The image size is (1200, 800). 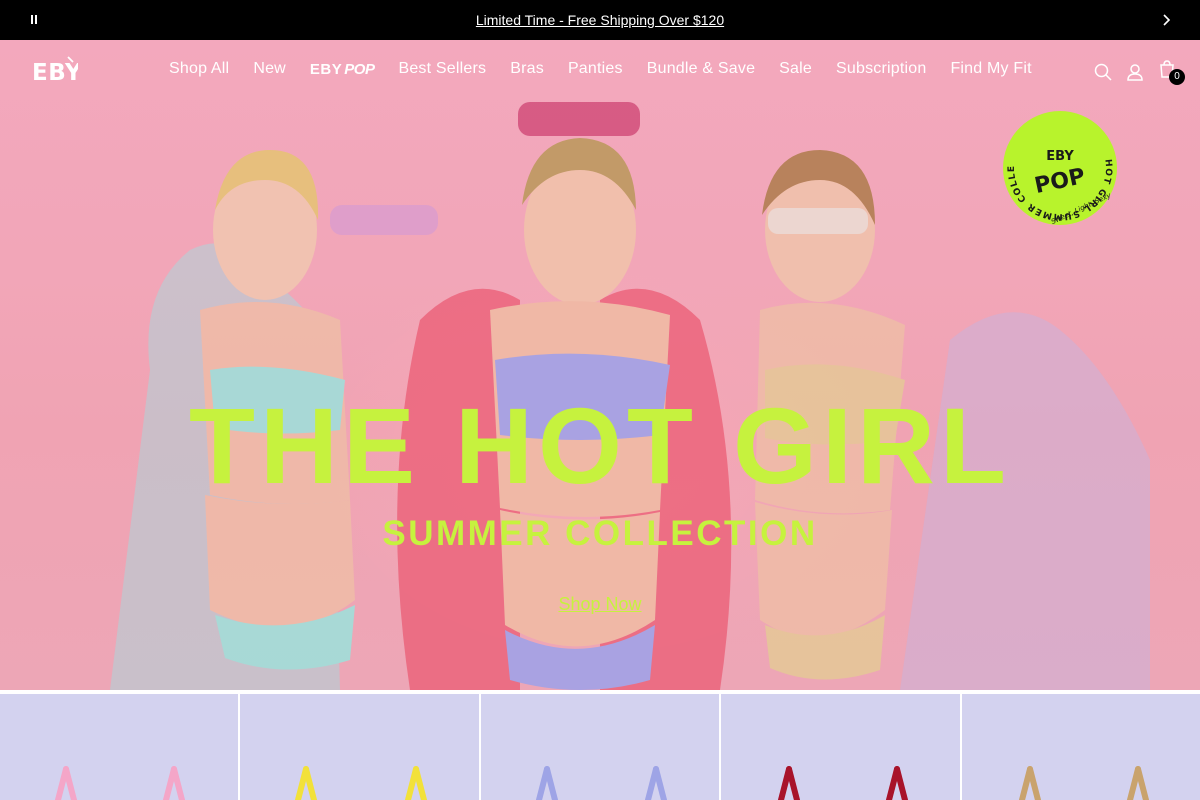 I want to click on hero-subhead: SUMMER COLLECTION, so click(x=600, y=533).